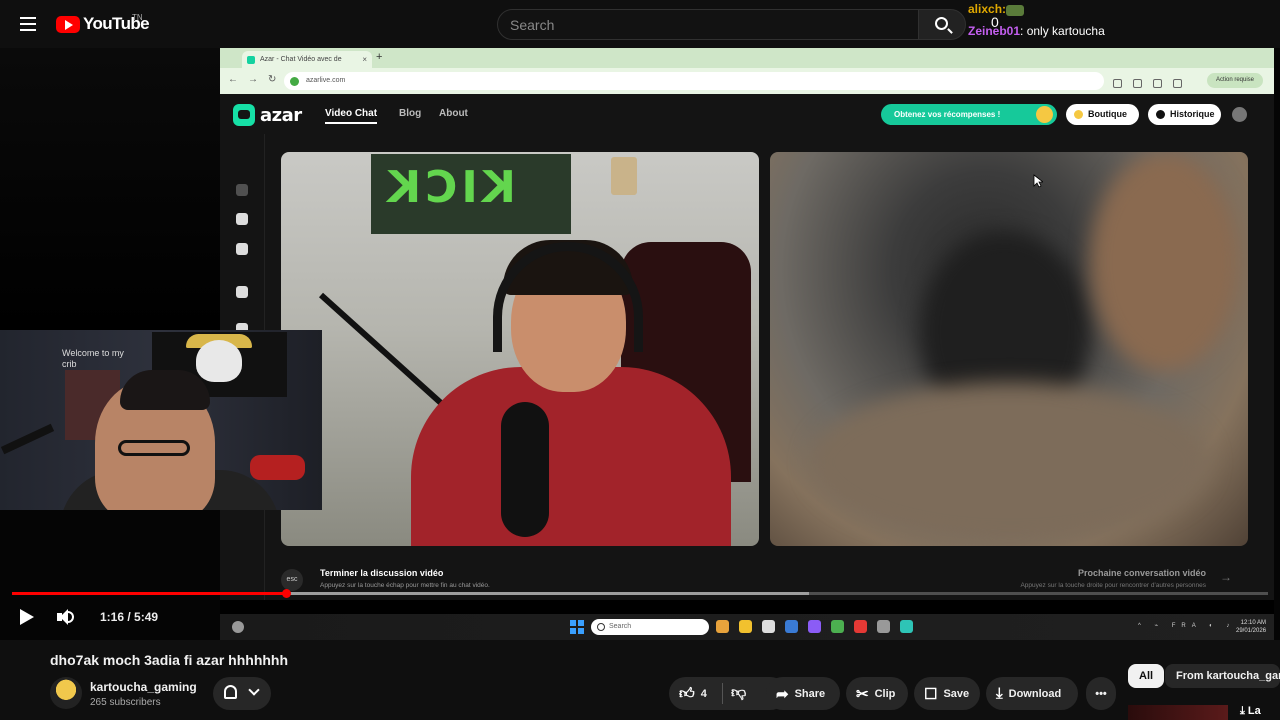  What do you see at coordinates (1032, 693) in the screenshot?
I see `download-button: ⤓ Download` at bounding box center [1032, 693].